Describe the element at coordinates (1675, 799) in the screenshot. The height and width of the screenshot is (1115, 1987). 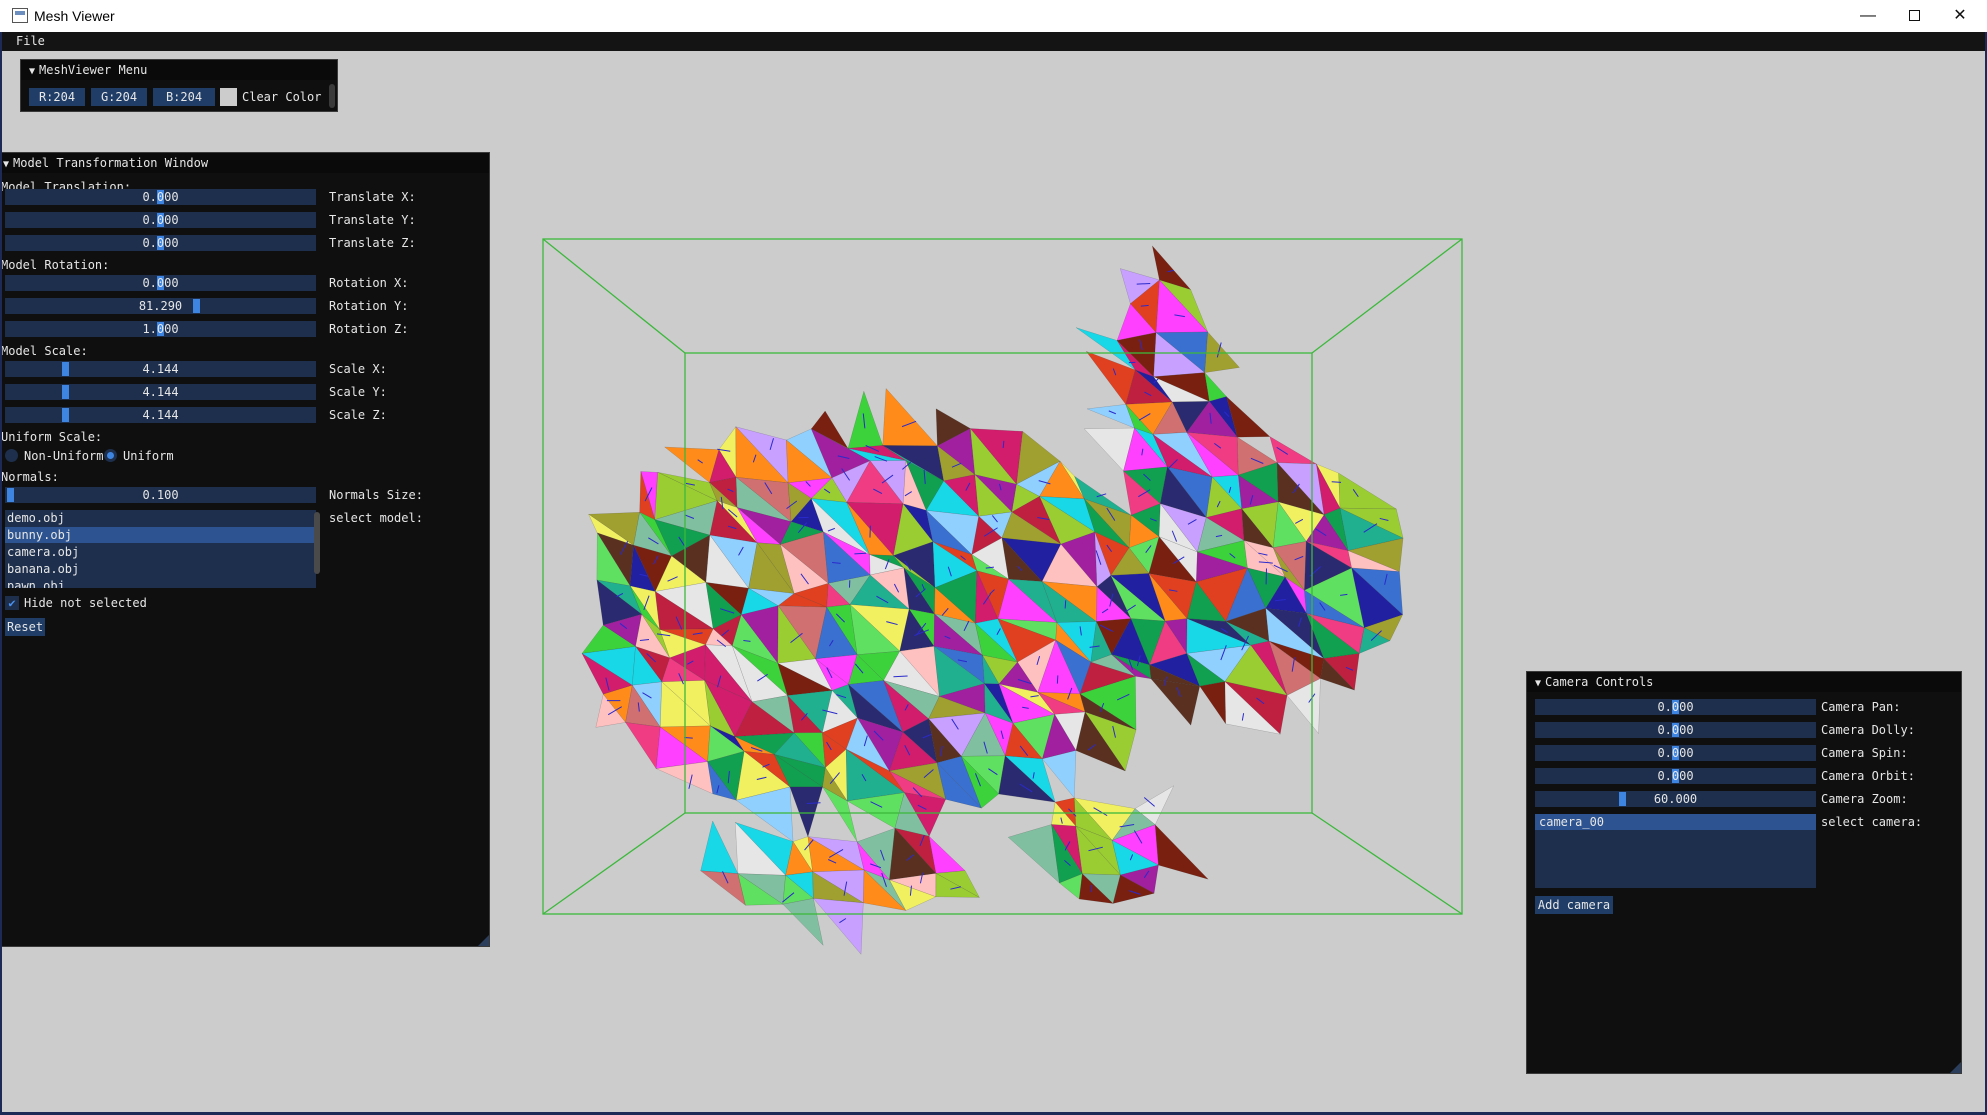
I see `camera-zoom-slider: 60.000` at that location.